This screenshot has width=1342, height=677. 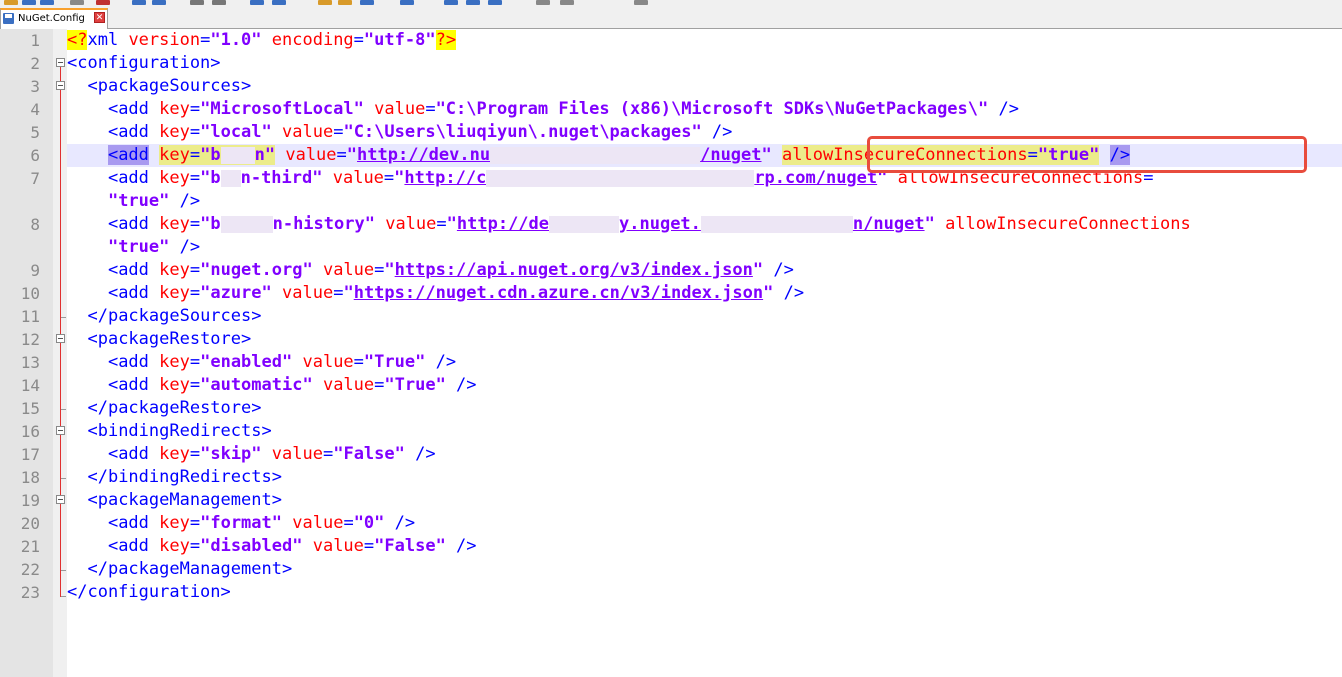 I want to click on code-token: "azure", so click(x=236, y=293).